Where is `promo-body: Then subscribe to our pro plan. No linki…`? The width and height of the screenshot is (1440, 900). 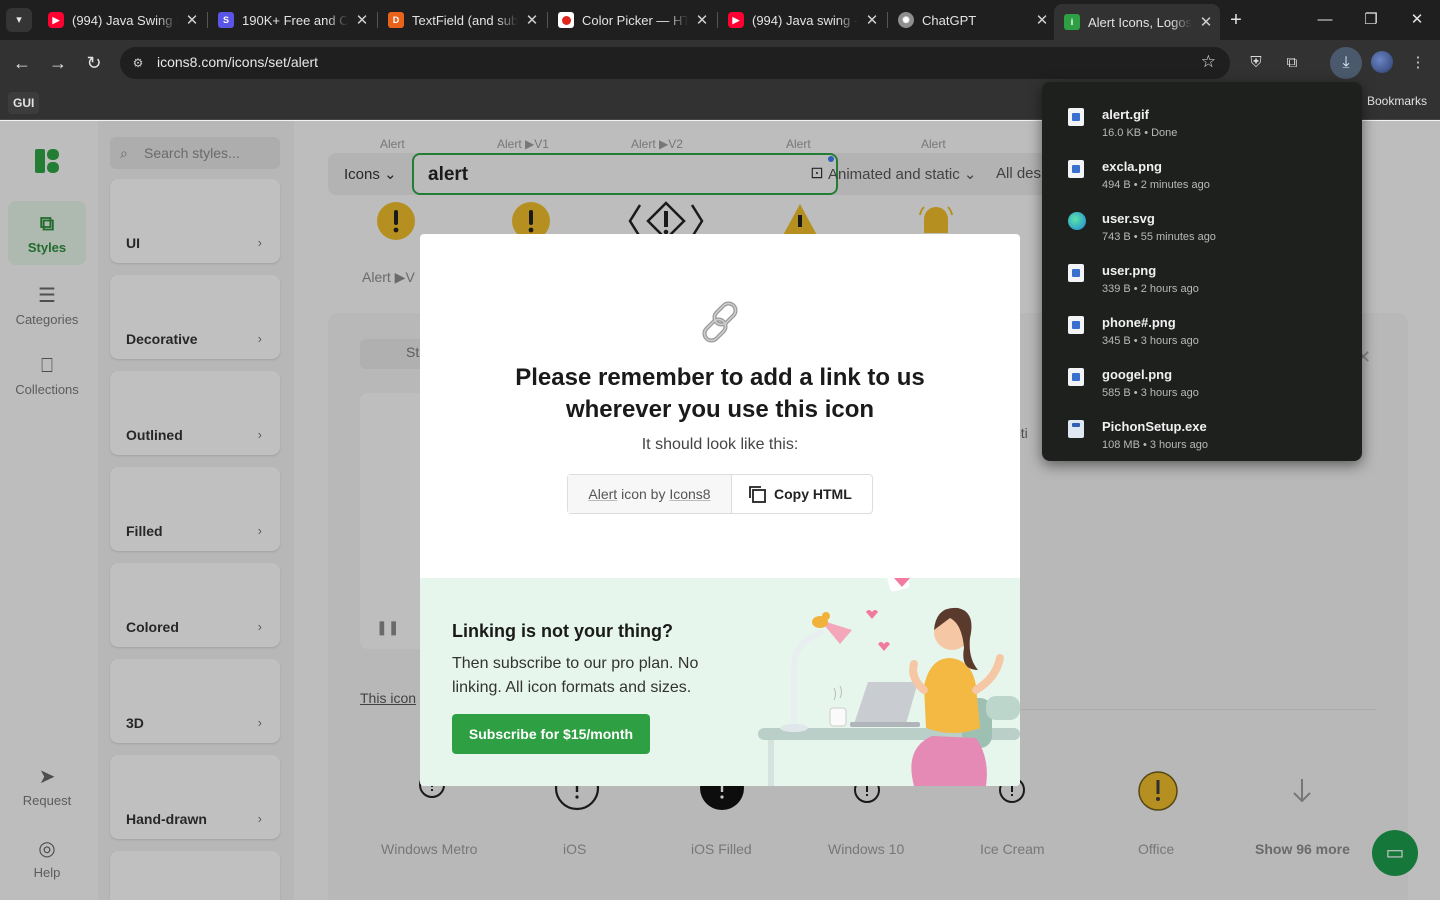
promo-body: Then subscribe to our pro plan. No linki… is located at coordinates (575, 675).